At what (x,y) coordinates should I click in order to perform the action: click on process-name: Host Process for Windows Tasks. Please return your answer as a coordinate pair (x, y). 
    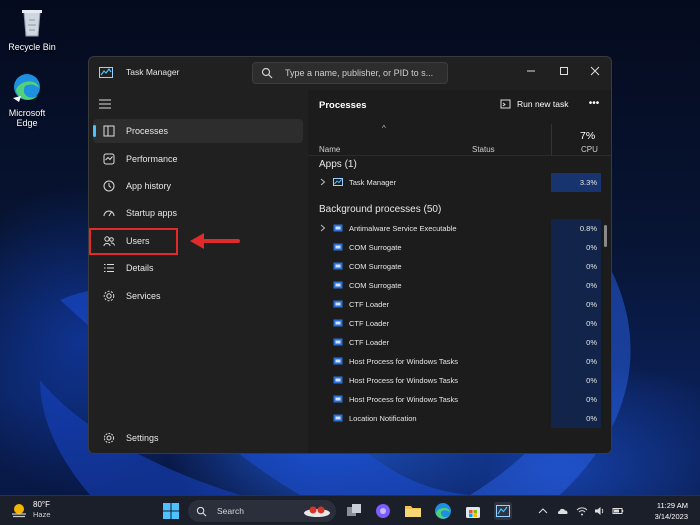
    Looking at the image, I should click on (404, 399).